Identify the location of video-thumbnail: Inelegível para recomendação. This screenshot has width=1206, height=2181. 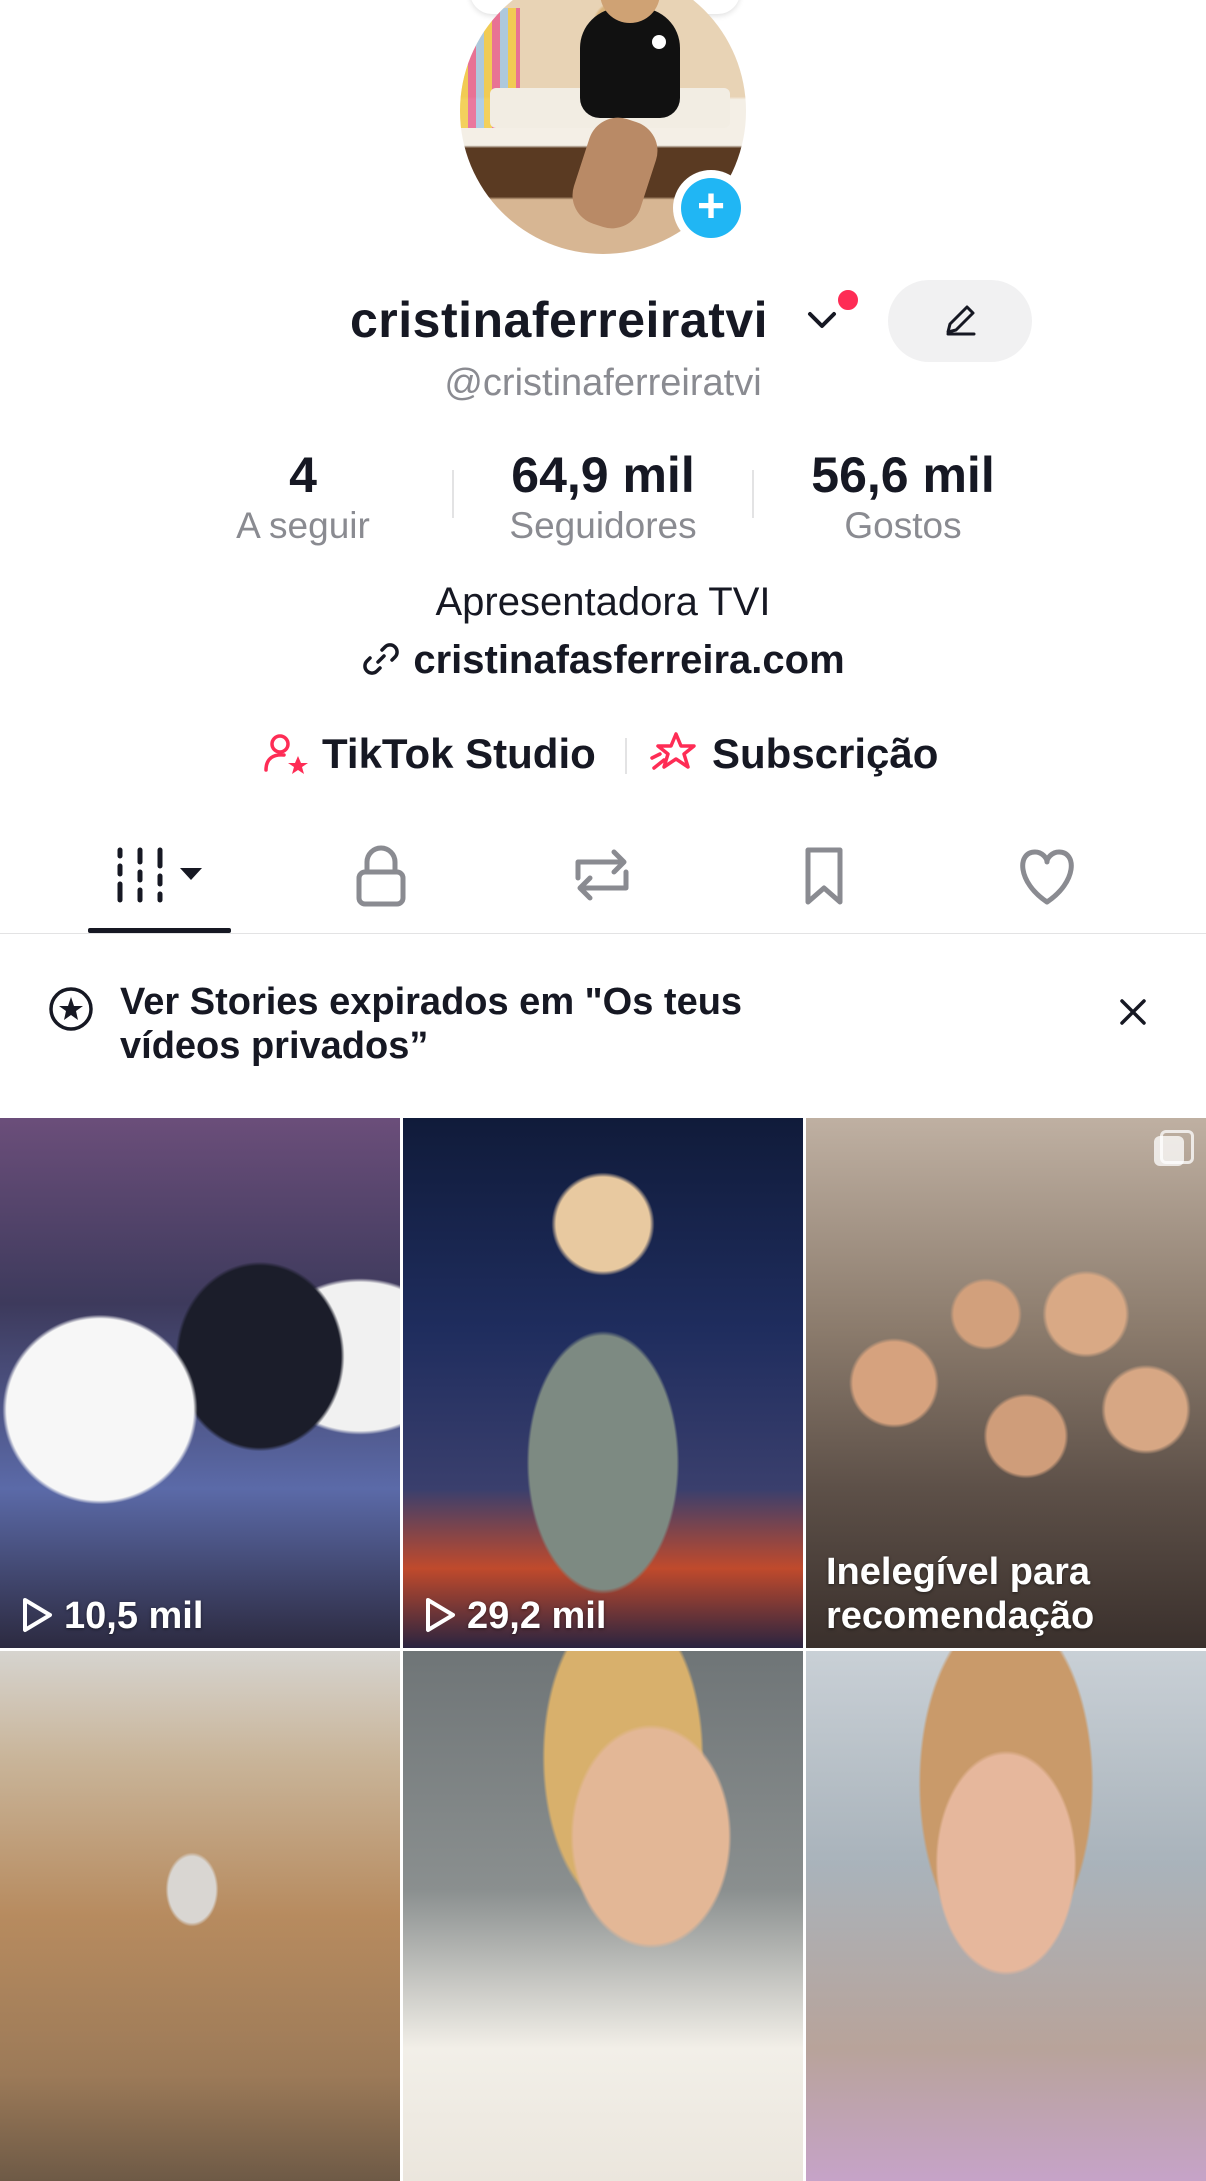
(1006, 1383).